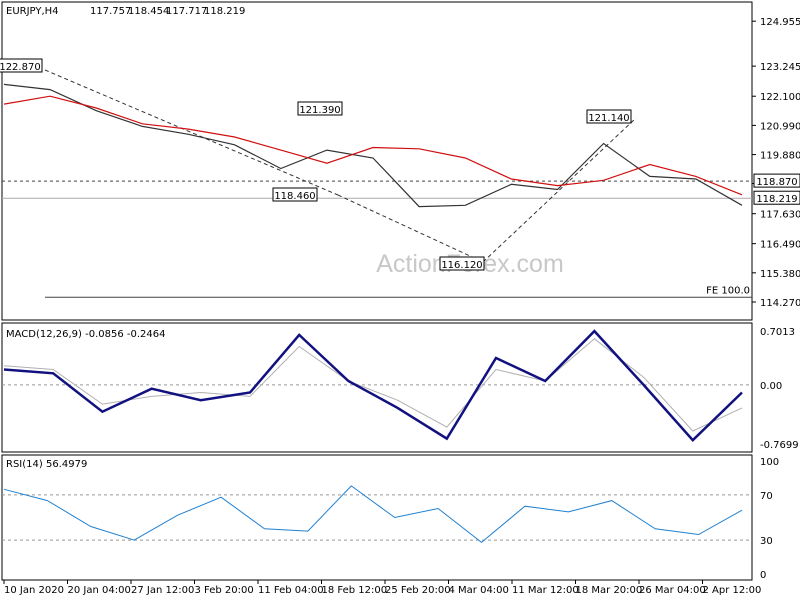 The image size is (800, 604). Describe the element at coordinates (776, 199) in the screenshot. I see `level-label: 118.219` at that location.